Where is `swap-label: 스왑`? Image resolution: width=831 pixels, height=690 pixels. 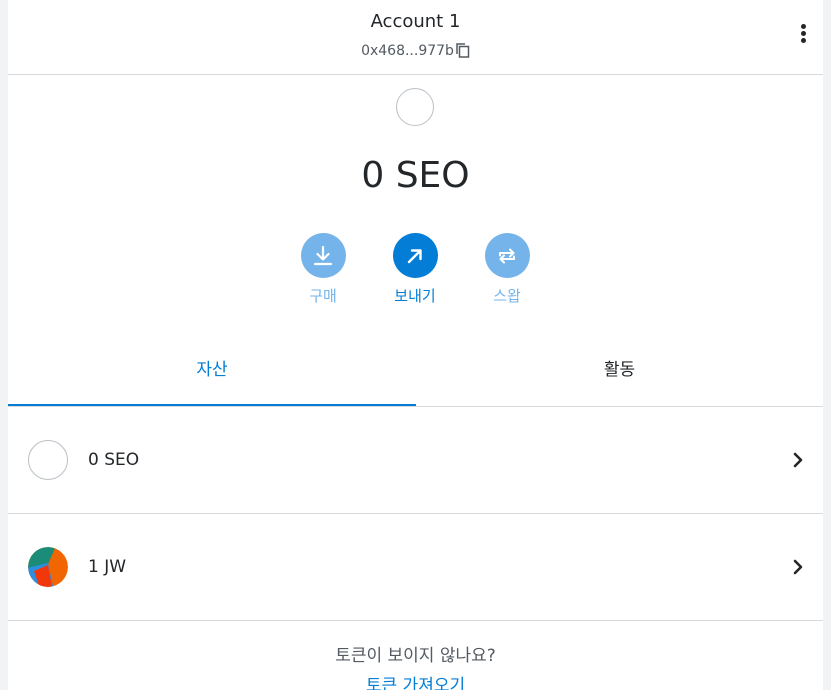
swap-label: 스왑 is located at coordinates (507, 296).